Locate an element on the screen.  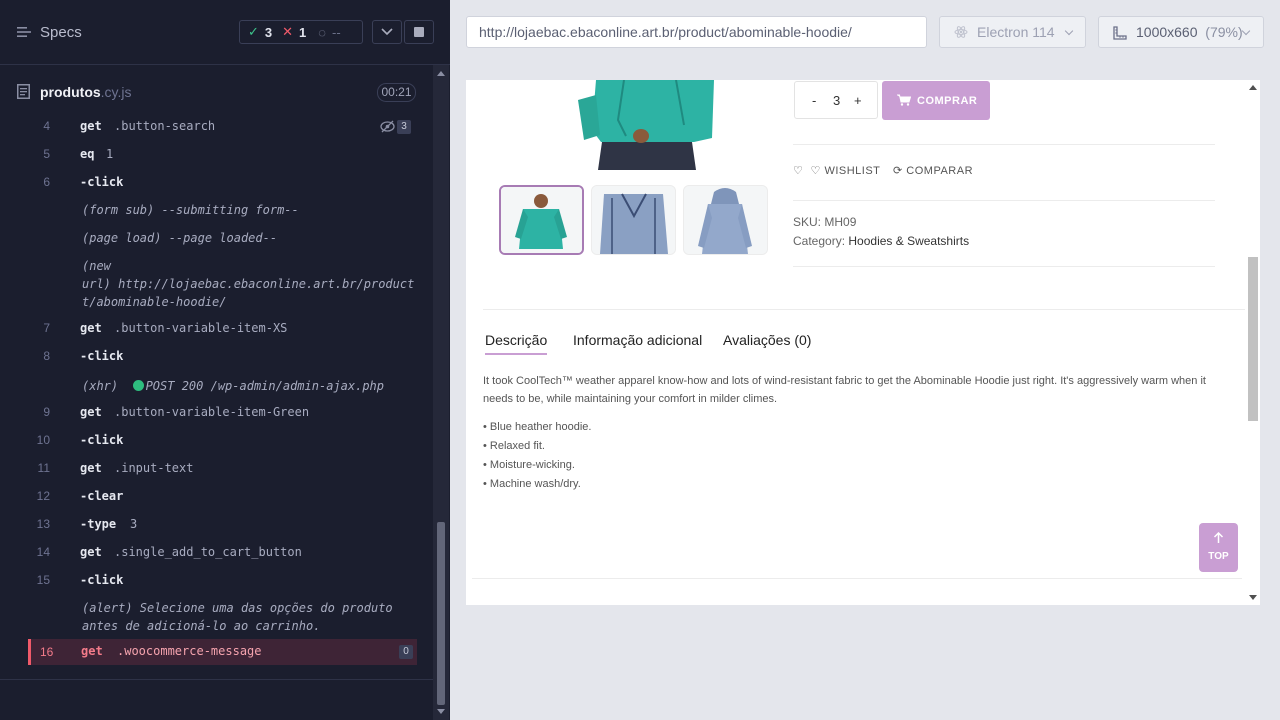
command-number: 8 is located at coordinates (46, 356).